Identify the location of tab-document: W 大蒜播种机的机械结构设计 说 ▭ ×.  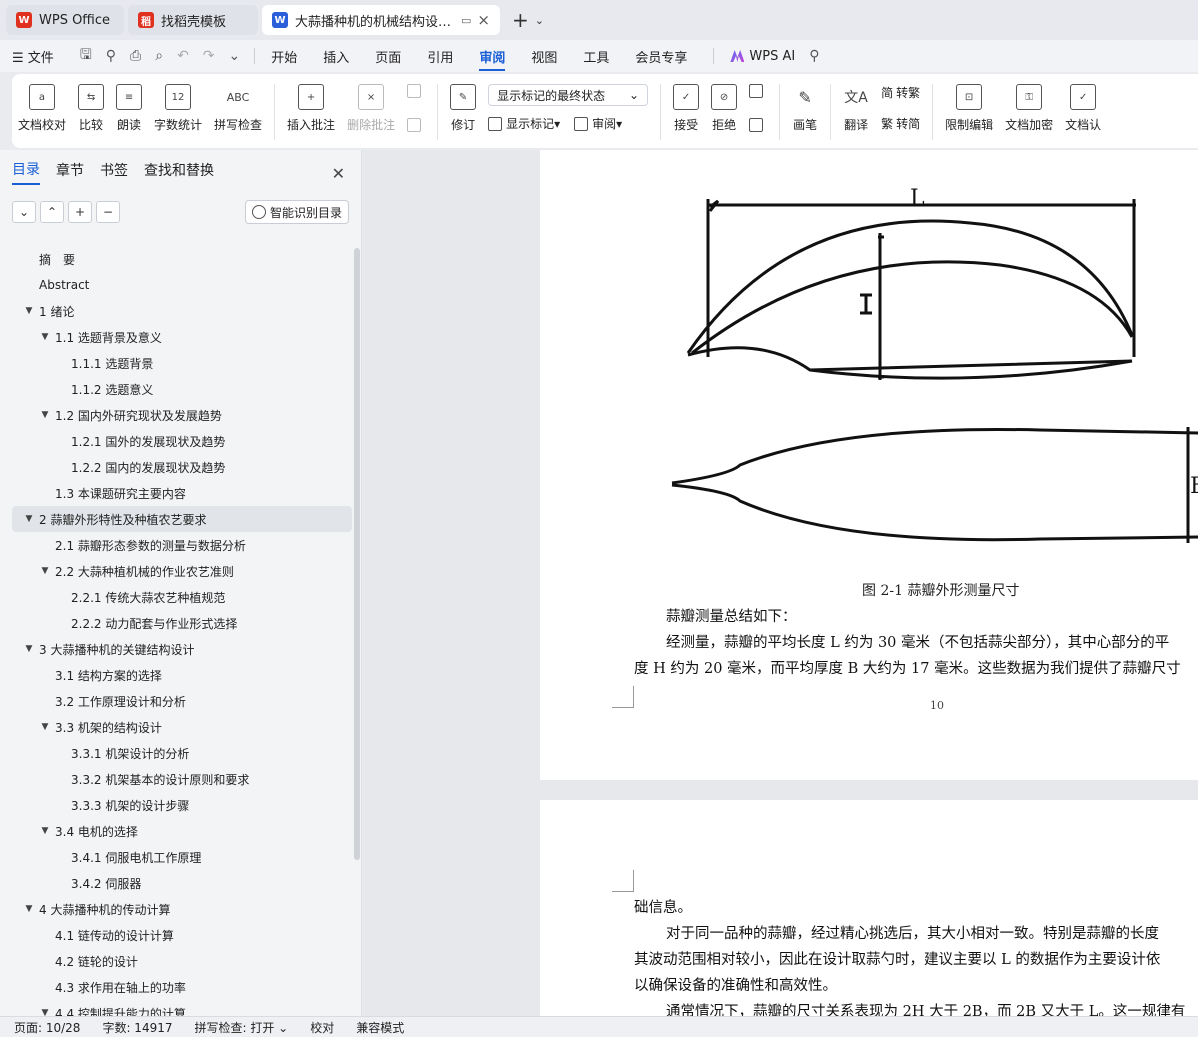
(381, 20).